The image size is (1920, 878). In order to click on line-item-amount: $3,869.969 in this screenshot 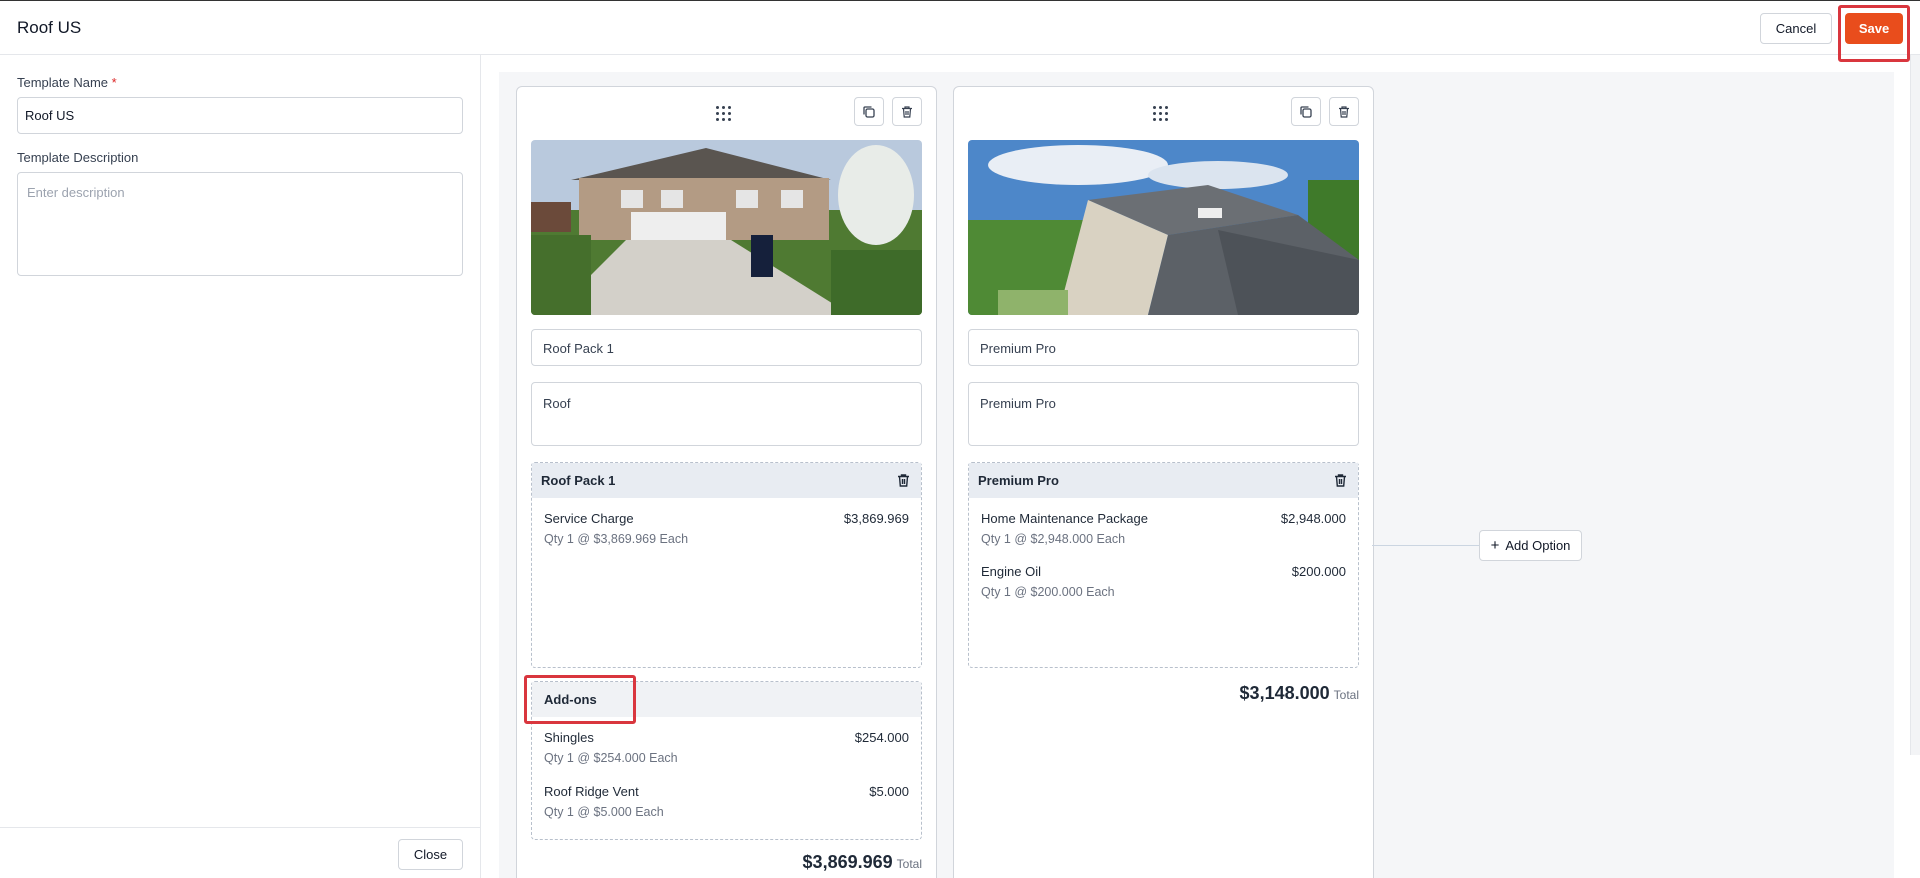, I will do `click(876, 518)`.